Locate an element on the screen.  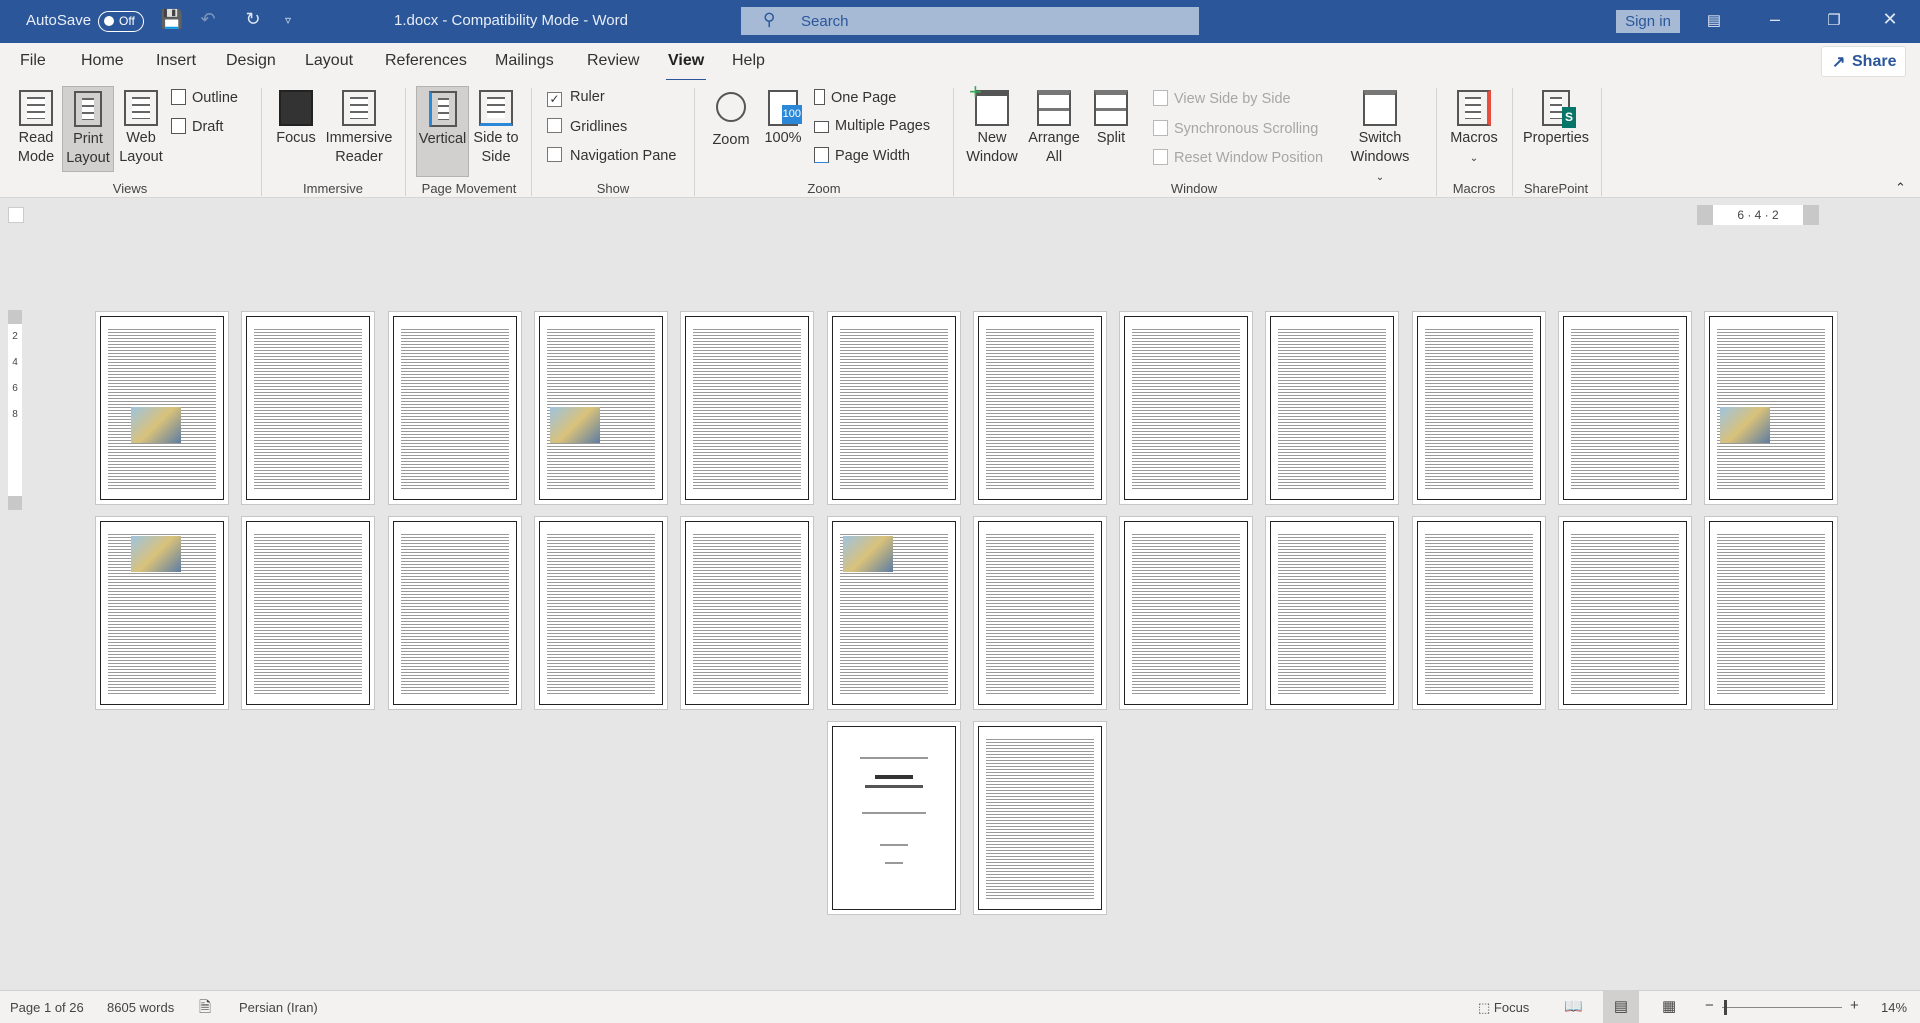
focus-mode-button: ⬚ Focus is located at coordinates (1503, 1008).